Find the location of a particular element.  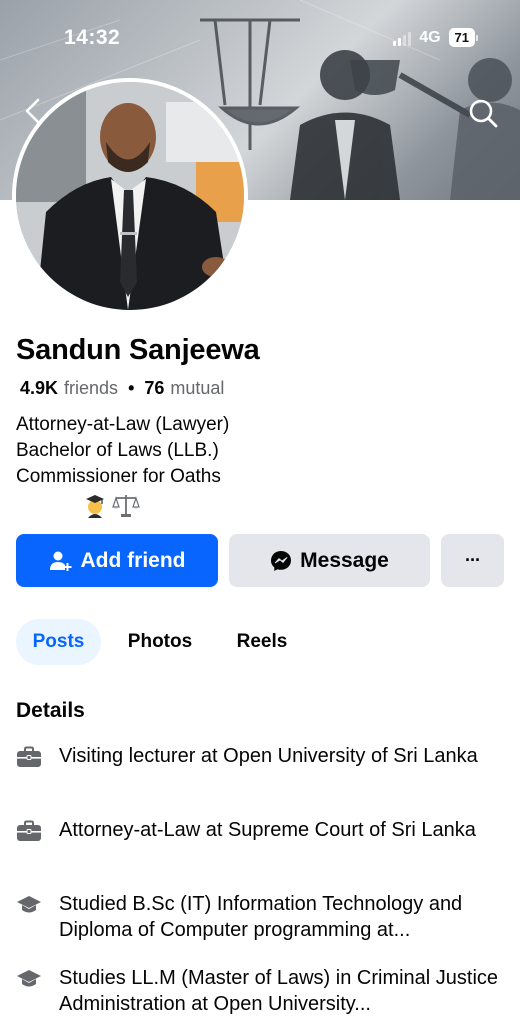

search-button is located at coordinates (483, 113).